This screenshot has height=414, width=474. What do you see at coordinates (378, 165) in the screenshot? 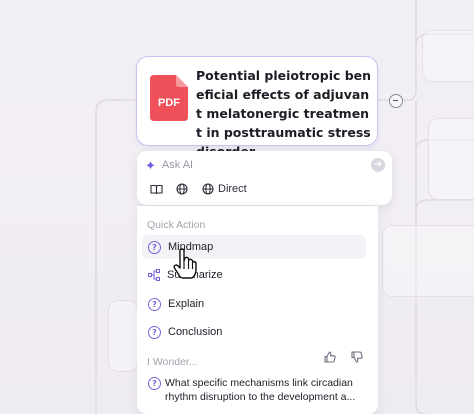
I see `send-button: ➜` at bounding box center [378, 165].